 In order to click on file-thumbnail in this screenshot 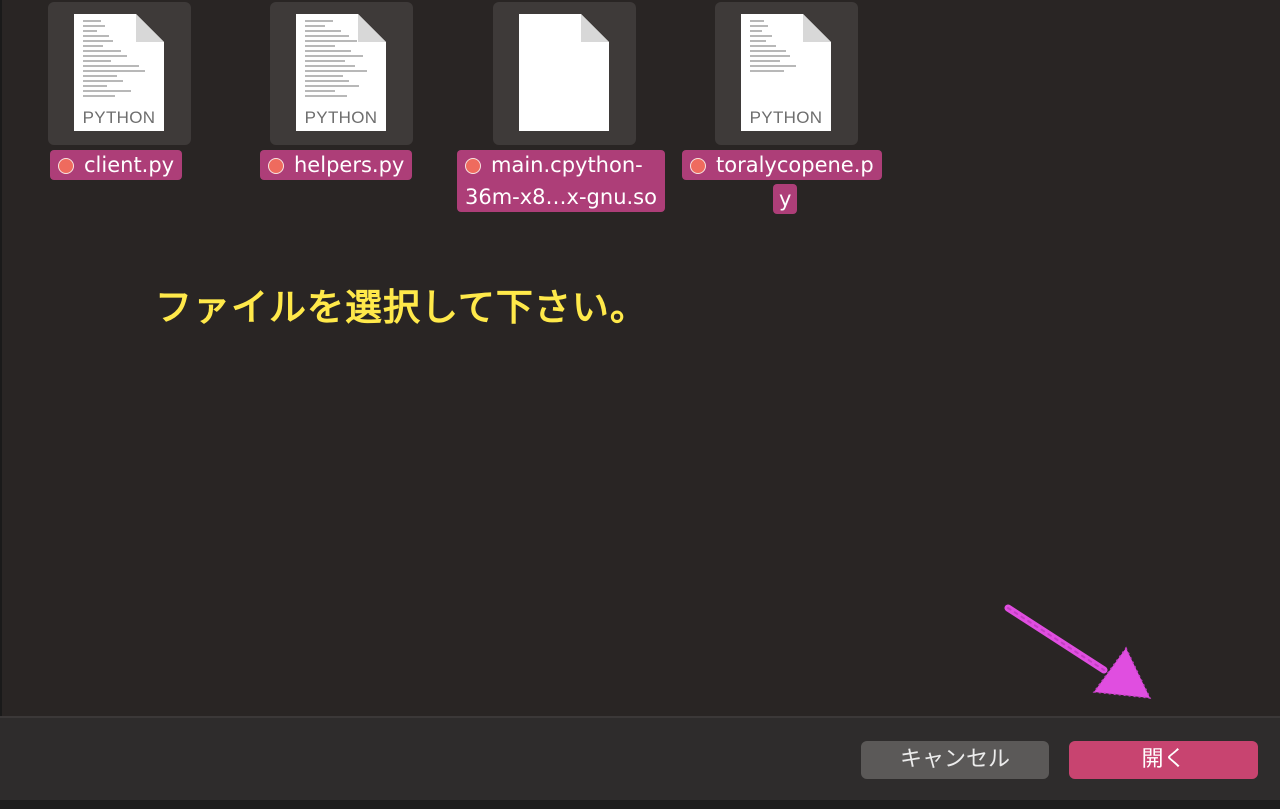, I will do `click(564, 73)`.